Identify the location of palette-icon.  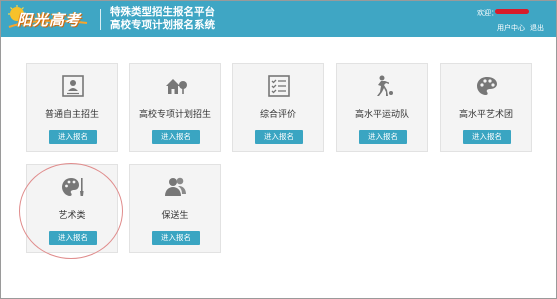
(487, 86).